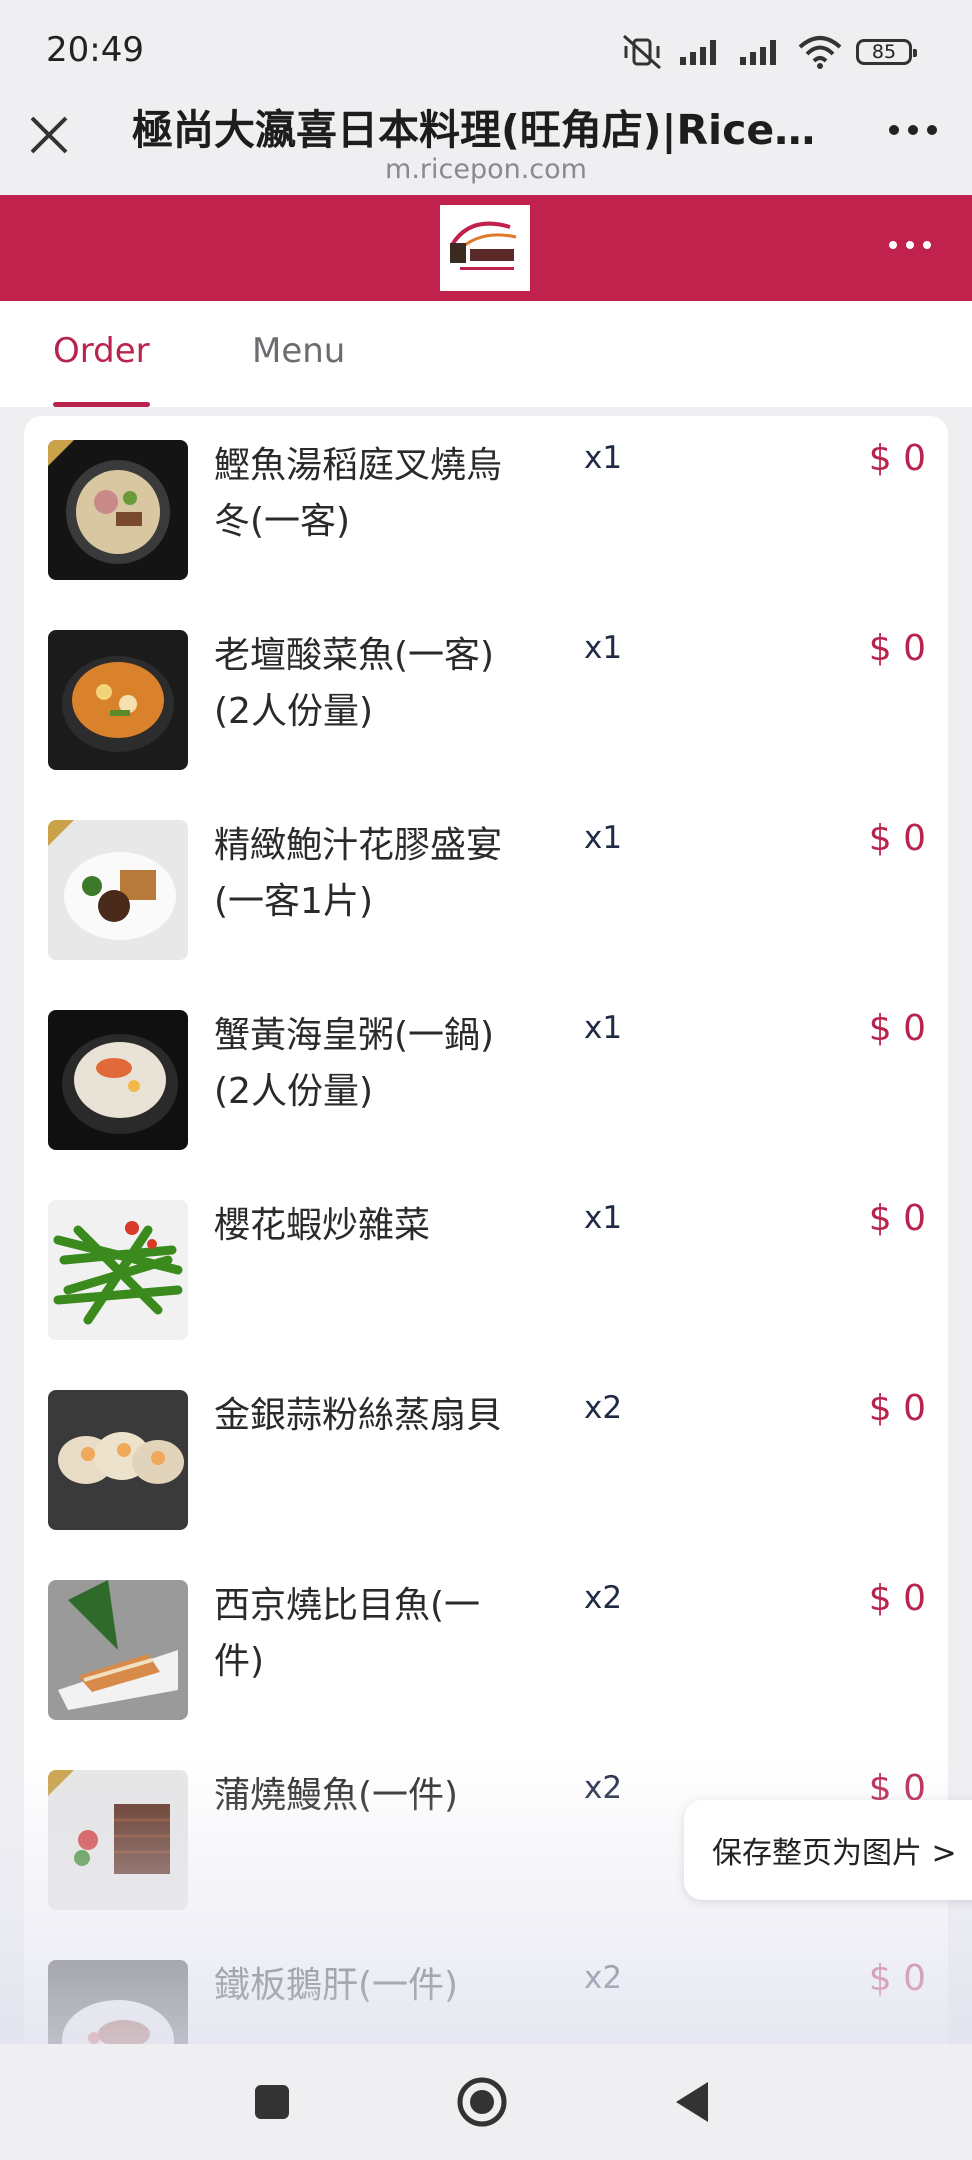  Describe the element at coordinates (642, 52) in the screenshot. I see `mute-vibrate-icon` at that location.